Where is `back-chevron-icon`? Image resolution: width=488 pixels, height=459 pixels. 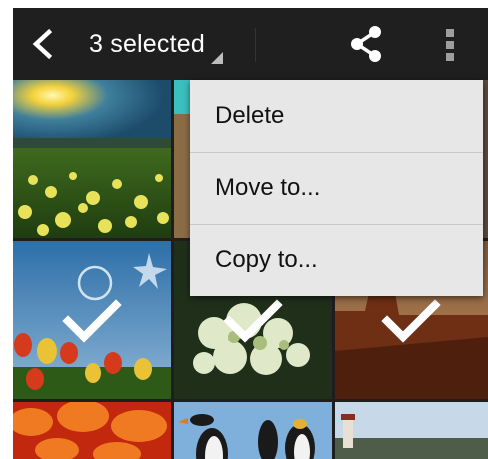 back-chevron-icon is located at coordinates (43, 44).